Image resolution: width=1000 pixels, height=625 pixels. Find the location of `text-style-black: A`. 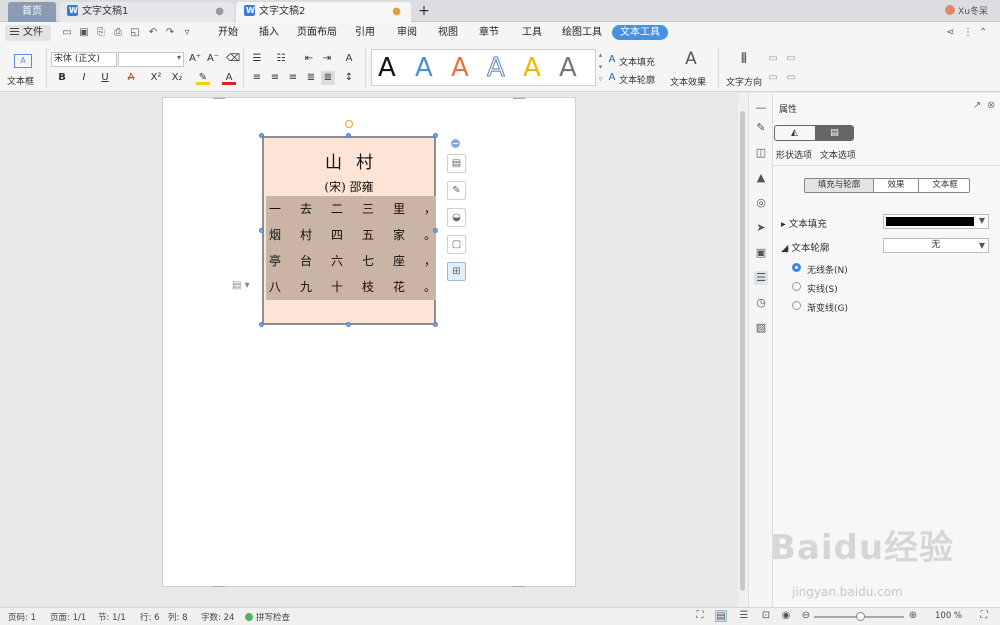

text-style-black: A is located at coordinates (387, 68).